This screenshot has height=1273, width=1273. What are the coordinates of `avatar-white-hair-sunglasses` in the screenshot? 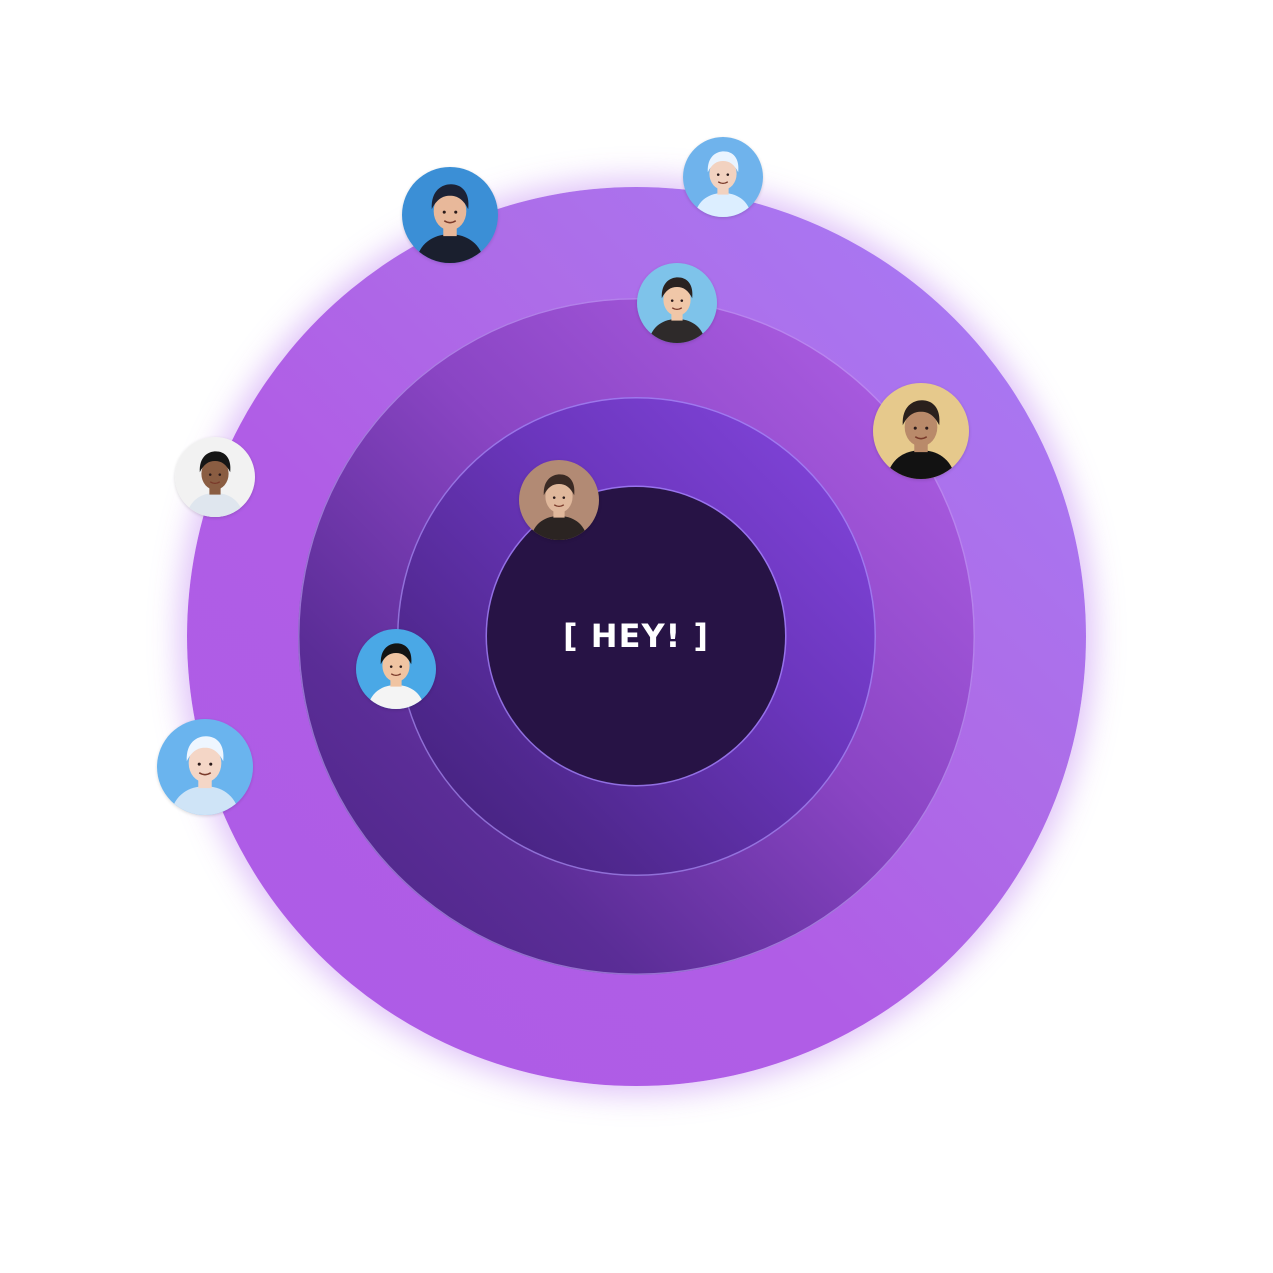 It's located at (723, 177).